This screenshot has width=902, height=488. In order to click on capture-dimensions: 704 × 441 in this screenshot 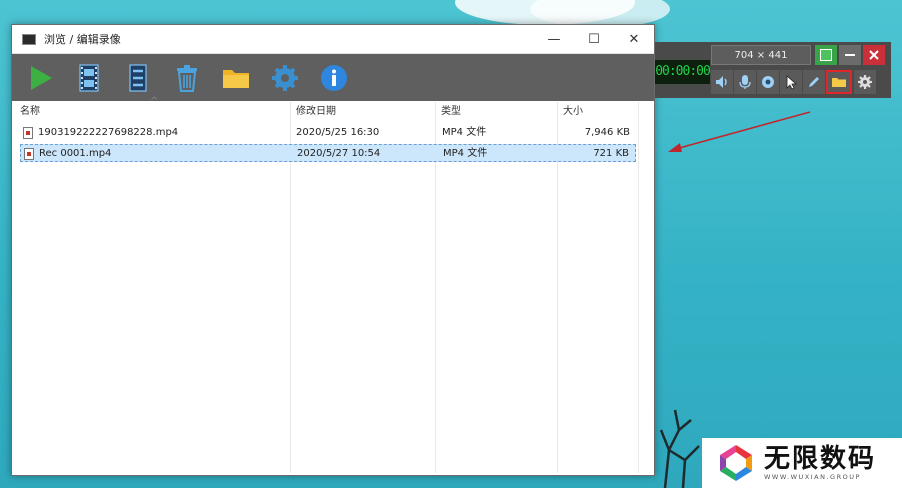, I will do `click(761, 55)`.